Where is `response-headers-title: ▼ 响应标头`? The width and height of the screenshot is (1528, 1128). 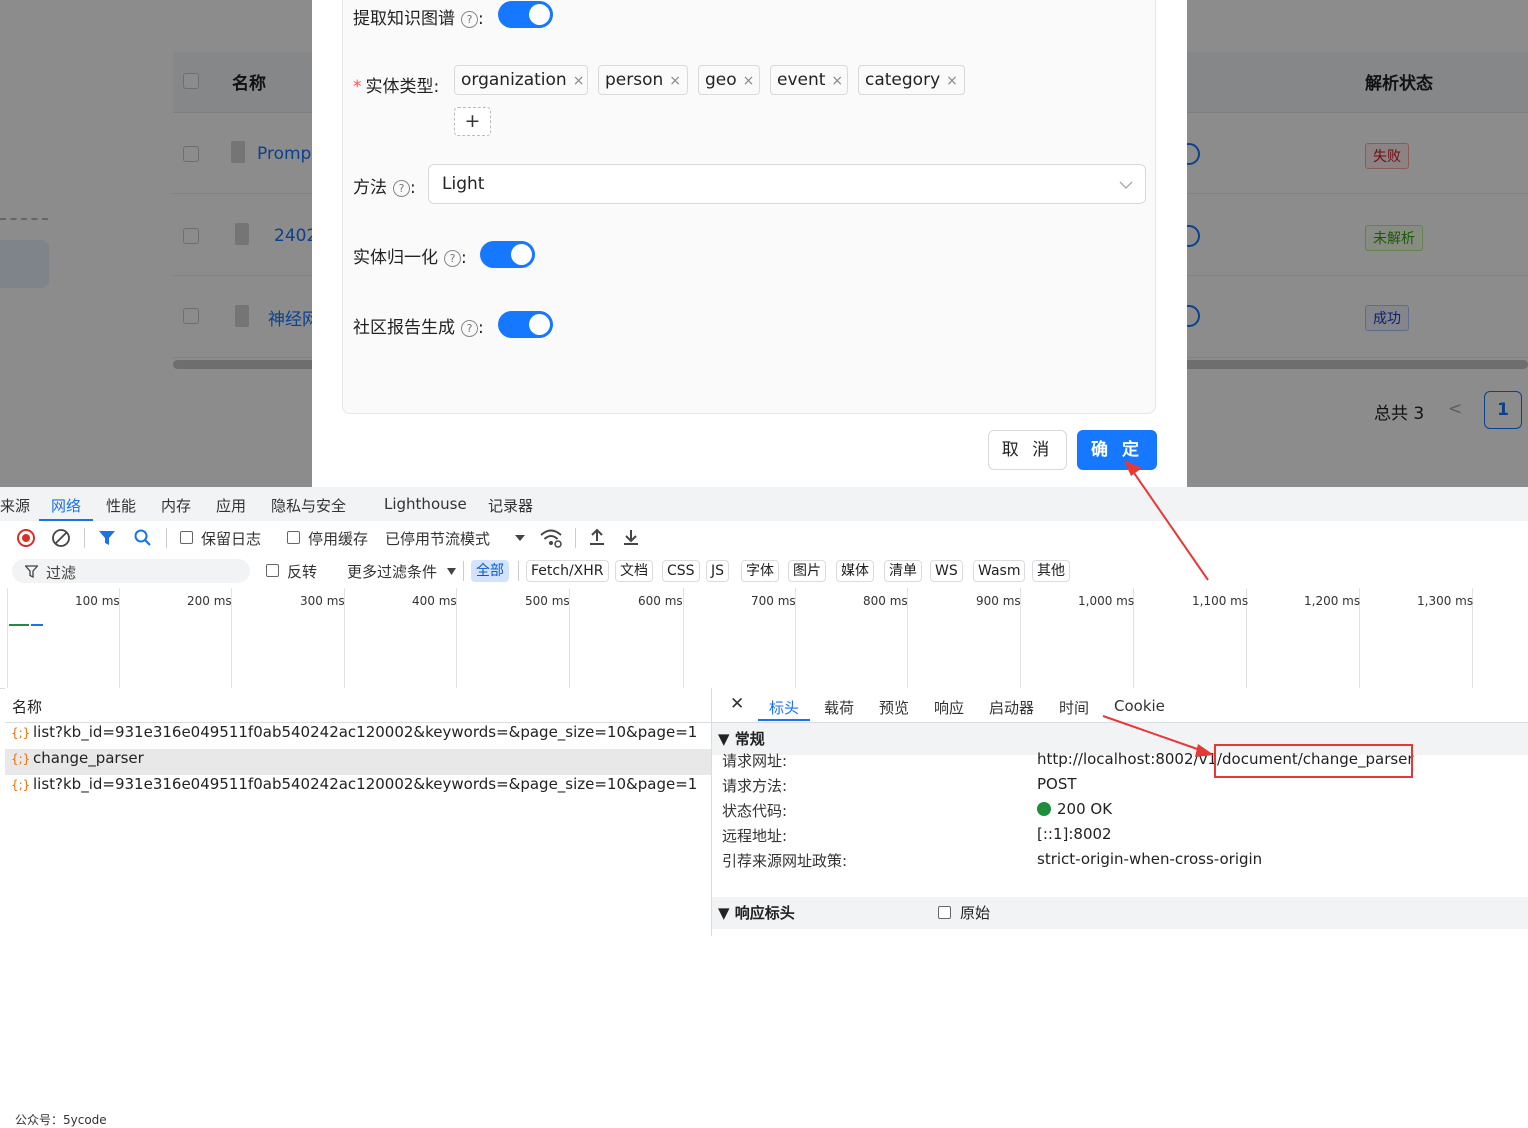
response-headers-title: ▼ 响应标头 is located at coordinates (756, 913).